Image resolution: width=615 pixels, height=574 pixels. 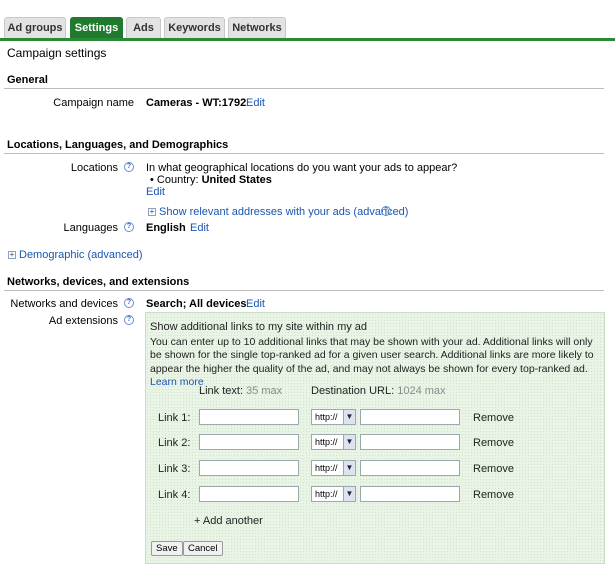 What do you see at coordinates (118, 145) in the screenshot?
I see `locations-section-heading: Locations, Languages, and Demographics` at bounding box center [118, 145].